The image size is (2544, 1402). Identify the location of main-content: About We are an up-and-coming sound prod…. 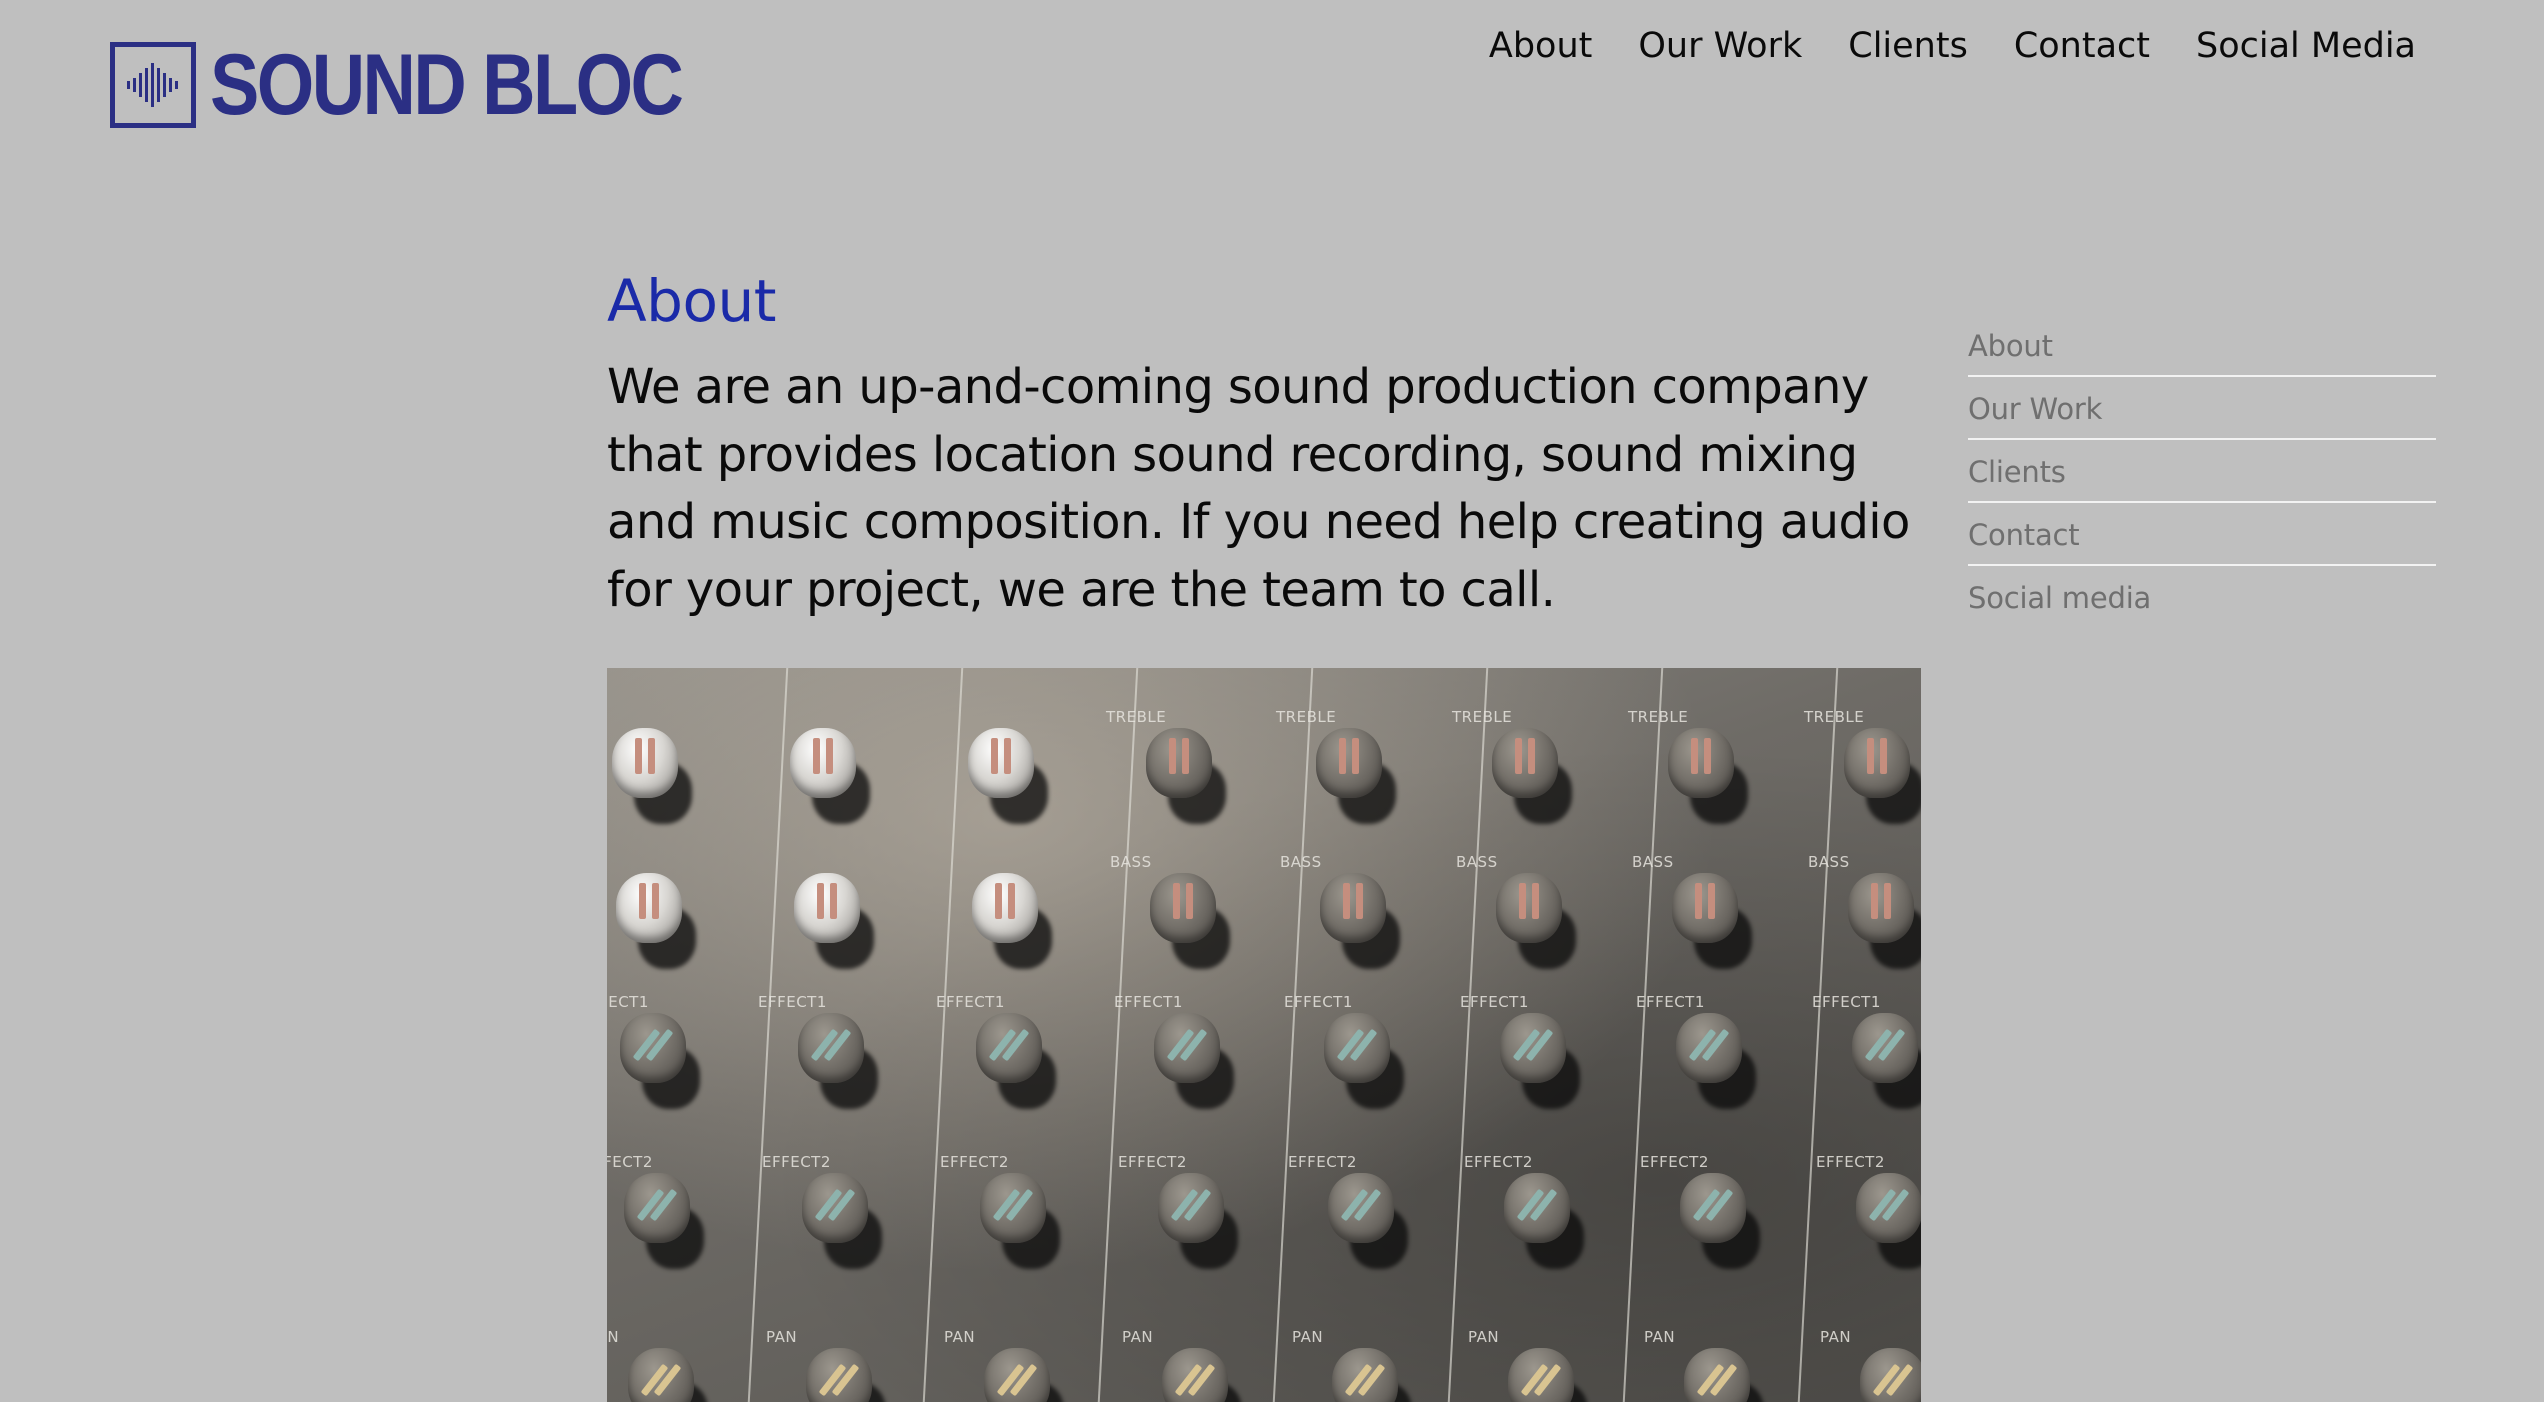
(1264, 443).